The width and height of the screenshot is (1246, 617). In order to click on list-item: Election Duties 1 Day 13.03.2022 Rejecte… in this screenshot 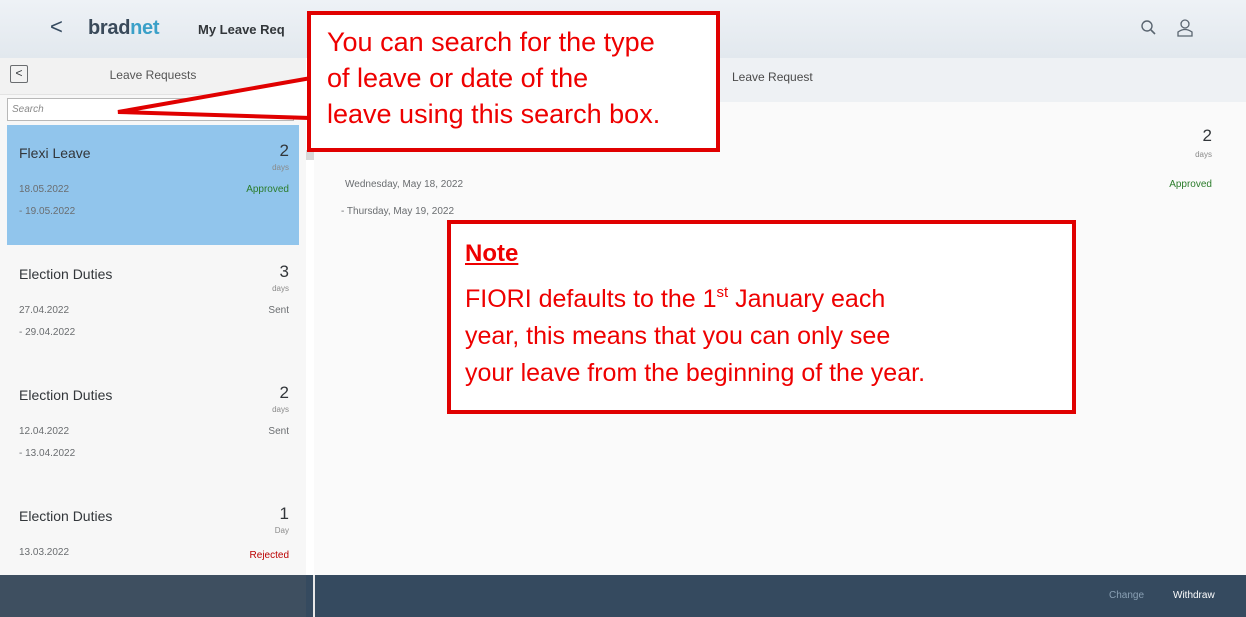, I will do `click(153, 531)`.